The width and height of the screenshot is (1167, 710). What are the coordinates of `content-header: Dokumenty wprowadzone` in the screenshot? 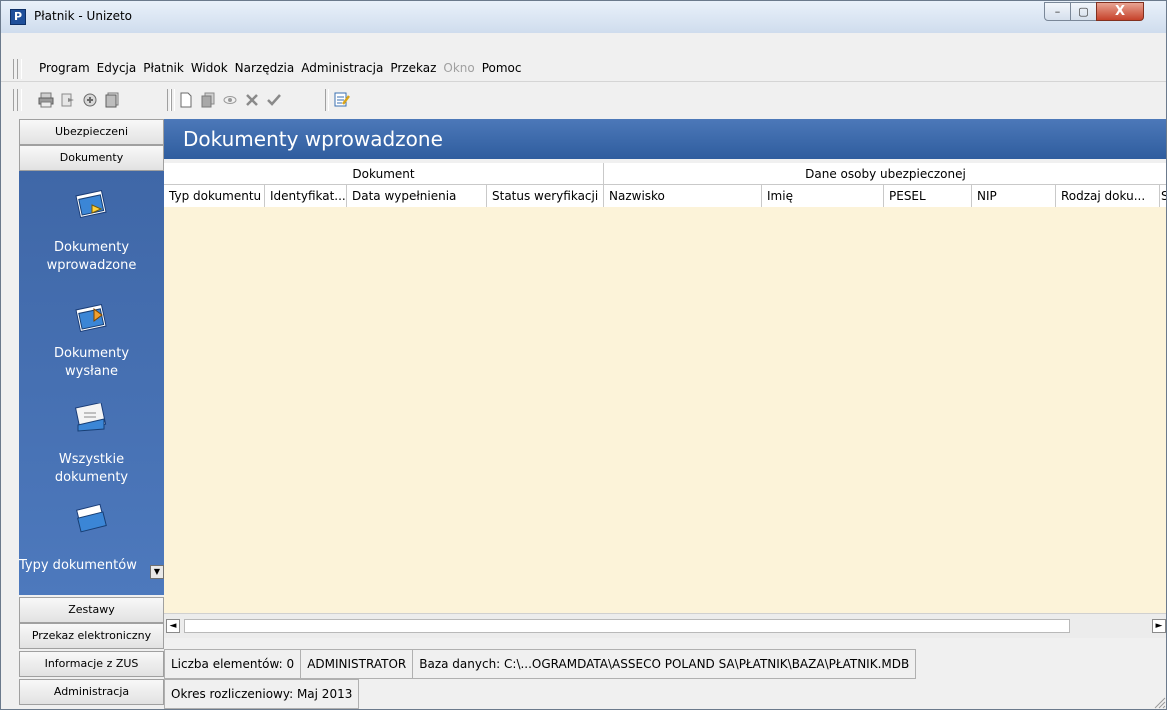 It's located at (665, 139).